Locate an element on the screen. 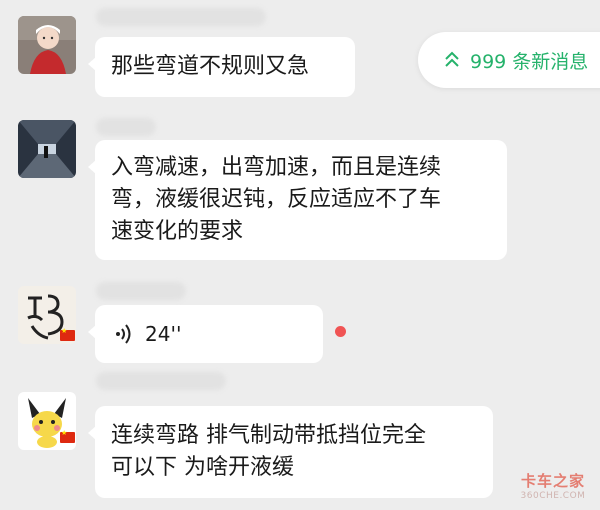 The image size is (600, 510). avatar-child is located at coordinates (47, 45).